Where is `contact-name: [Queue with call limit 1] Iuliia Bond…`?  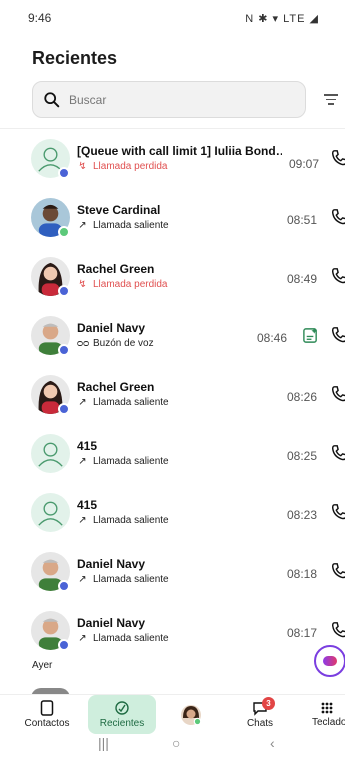 contact-name: [Queue with call limit 1] Iuliia Bond… is located at coordinates (179, 151).